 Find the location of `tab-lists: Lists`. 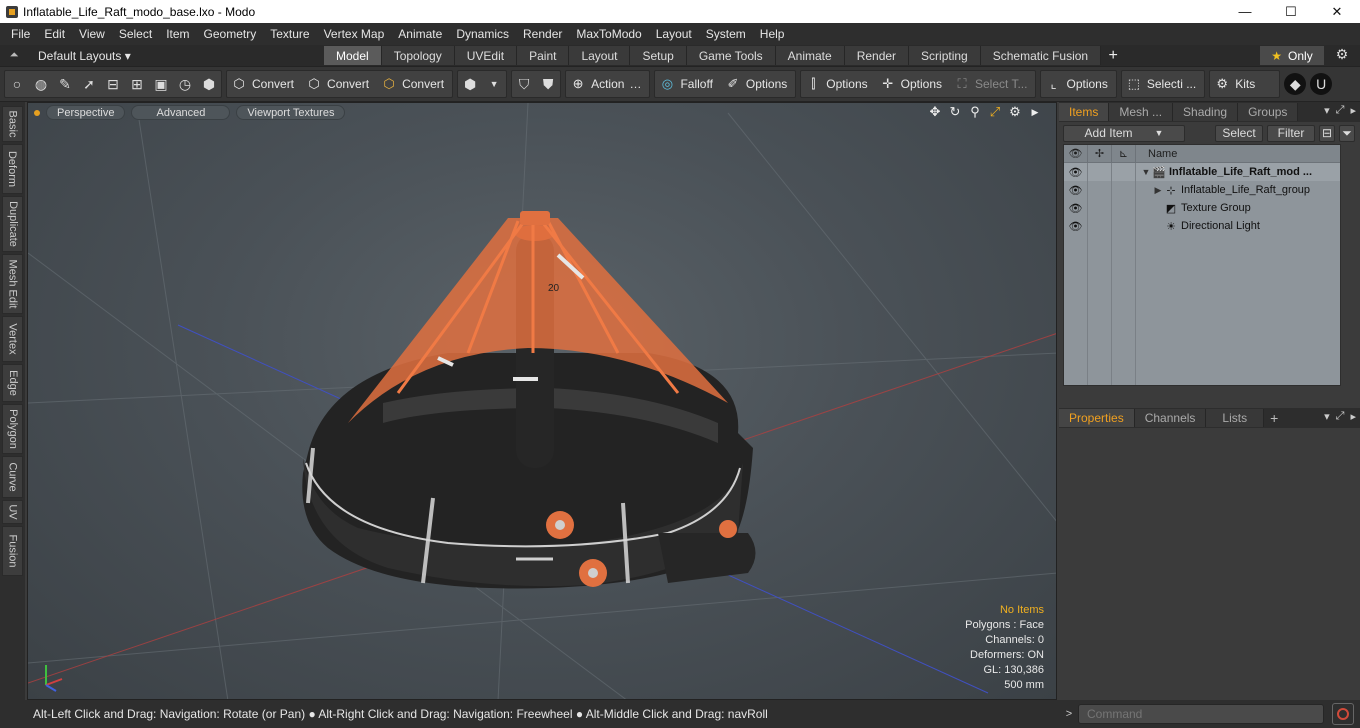

tab-lists: Lists is located at coordinates (1235, 418).